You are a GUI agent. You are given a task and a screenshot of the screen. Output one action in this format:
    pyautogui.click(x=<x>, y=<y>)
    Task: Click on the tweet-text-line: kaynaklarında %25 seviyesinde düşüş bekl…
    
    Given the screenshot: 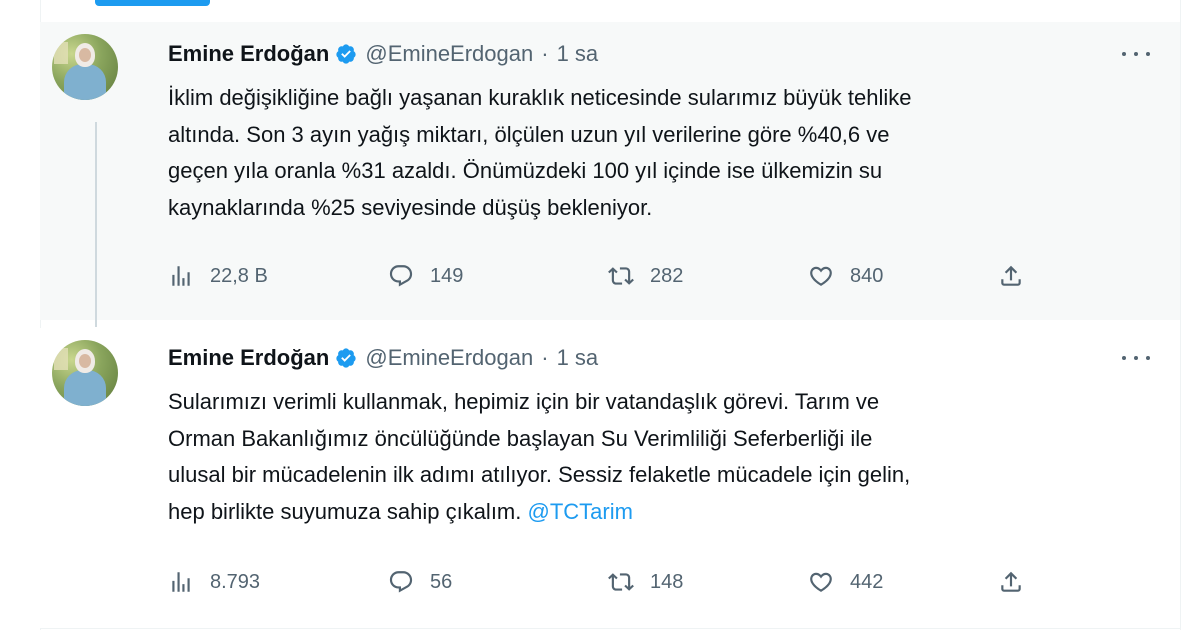 What is the action you would take?
    pyautogui.click(x=410, y=207)
    